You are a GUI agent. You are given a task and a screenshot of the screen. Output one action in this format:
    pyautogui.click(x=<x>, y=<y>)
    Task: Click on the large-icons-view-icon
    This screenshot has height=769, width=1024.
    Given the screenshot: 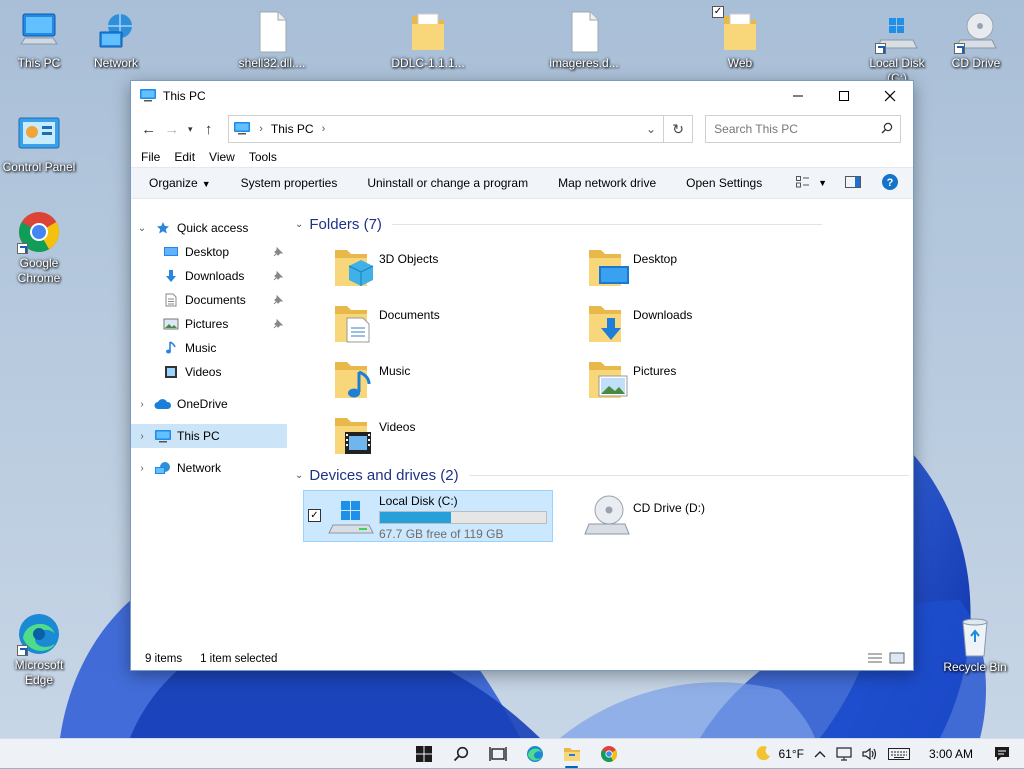 What is the action you would take?
    pyautogui.click(x=897, y=659)
    